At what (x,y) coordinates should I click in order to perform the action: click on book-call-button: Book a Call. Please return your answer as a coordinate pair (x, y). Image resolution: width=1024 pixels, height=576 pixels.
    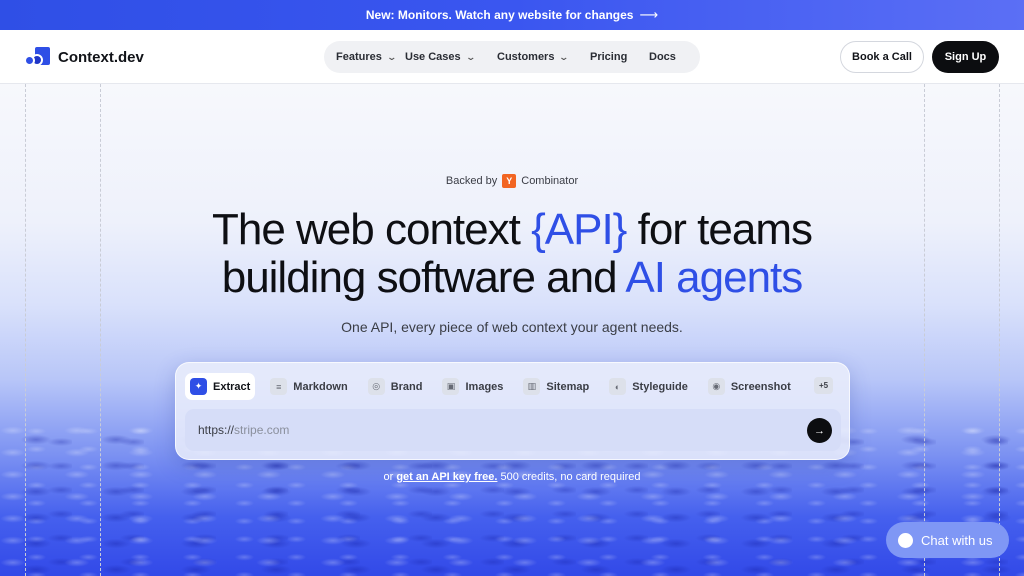
    Looking at the image, I should click on (882, 57).